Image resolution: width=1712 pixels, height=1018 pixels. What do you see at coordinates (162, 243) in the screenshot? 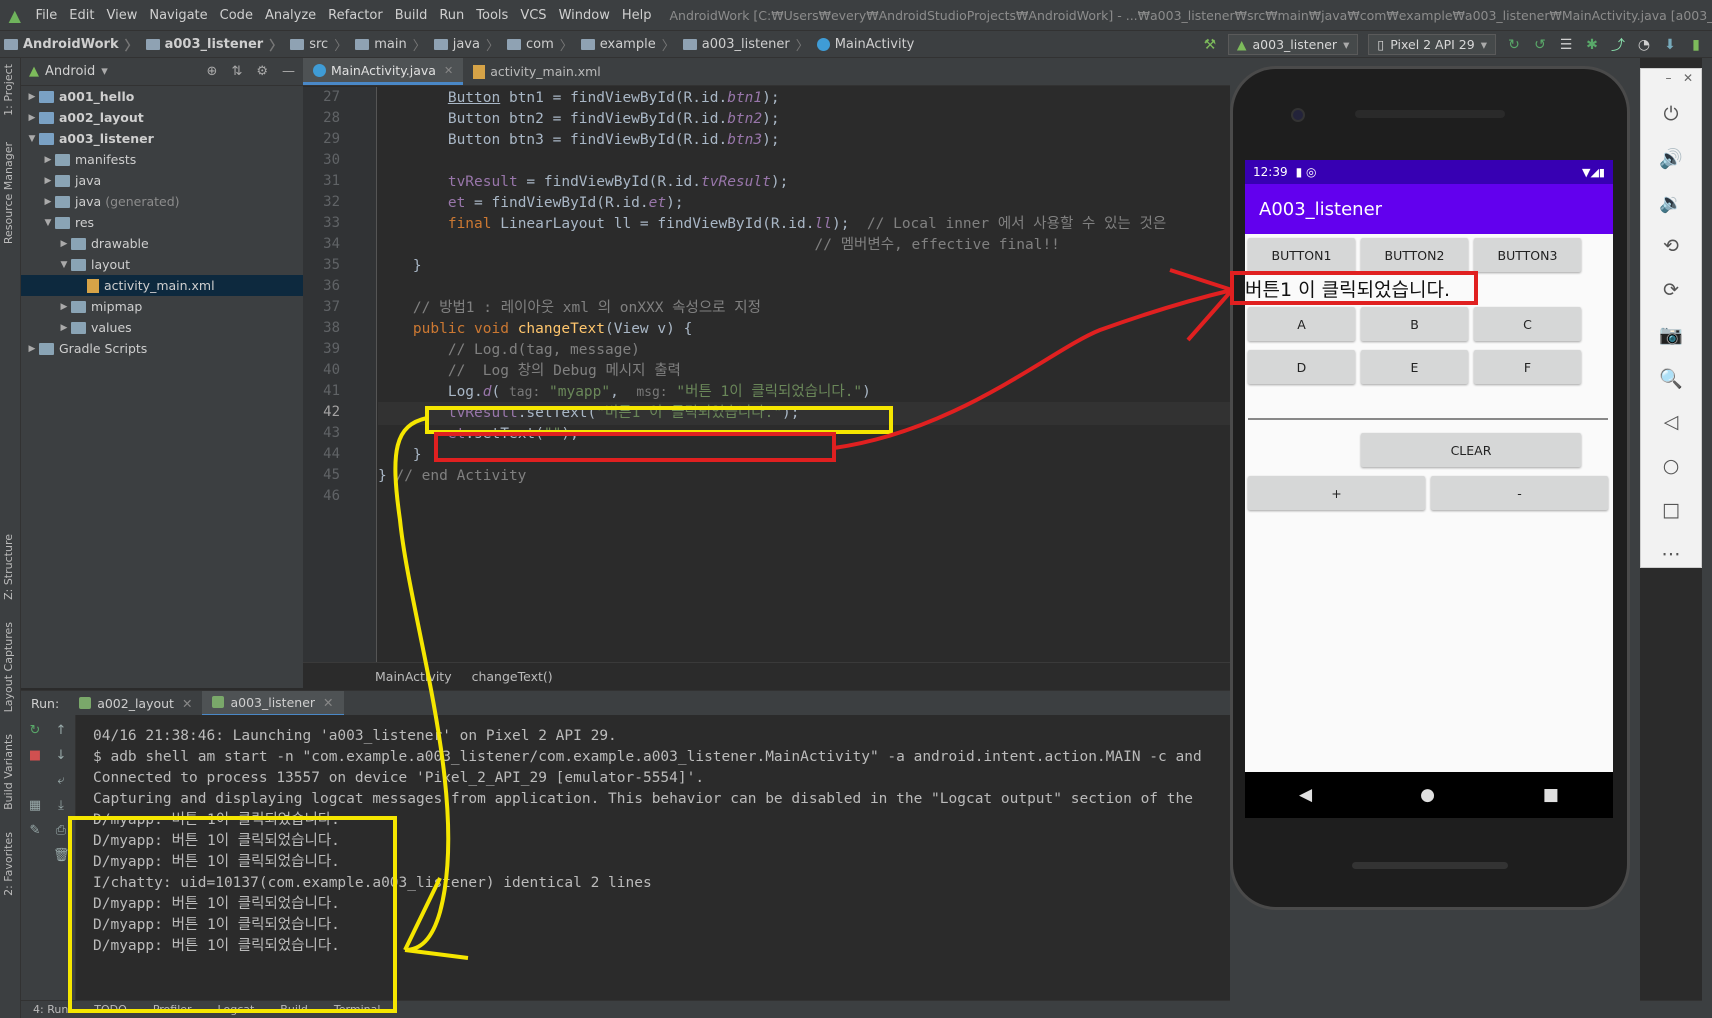
I see `tree-item: ▶ drawable` at bounding box center [162, 243].